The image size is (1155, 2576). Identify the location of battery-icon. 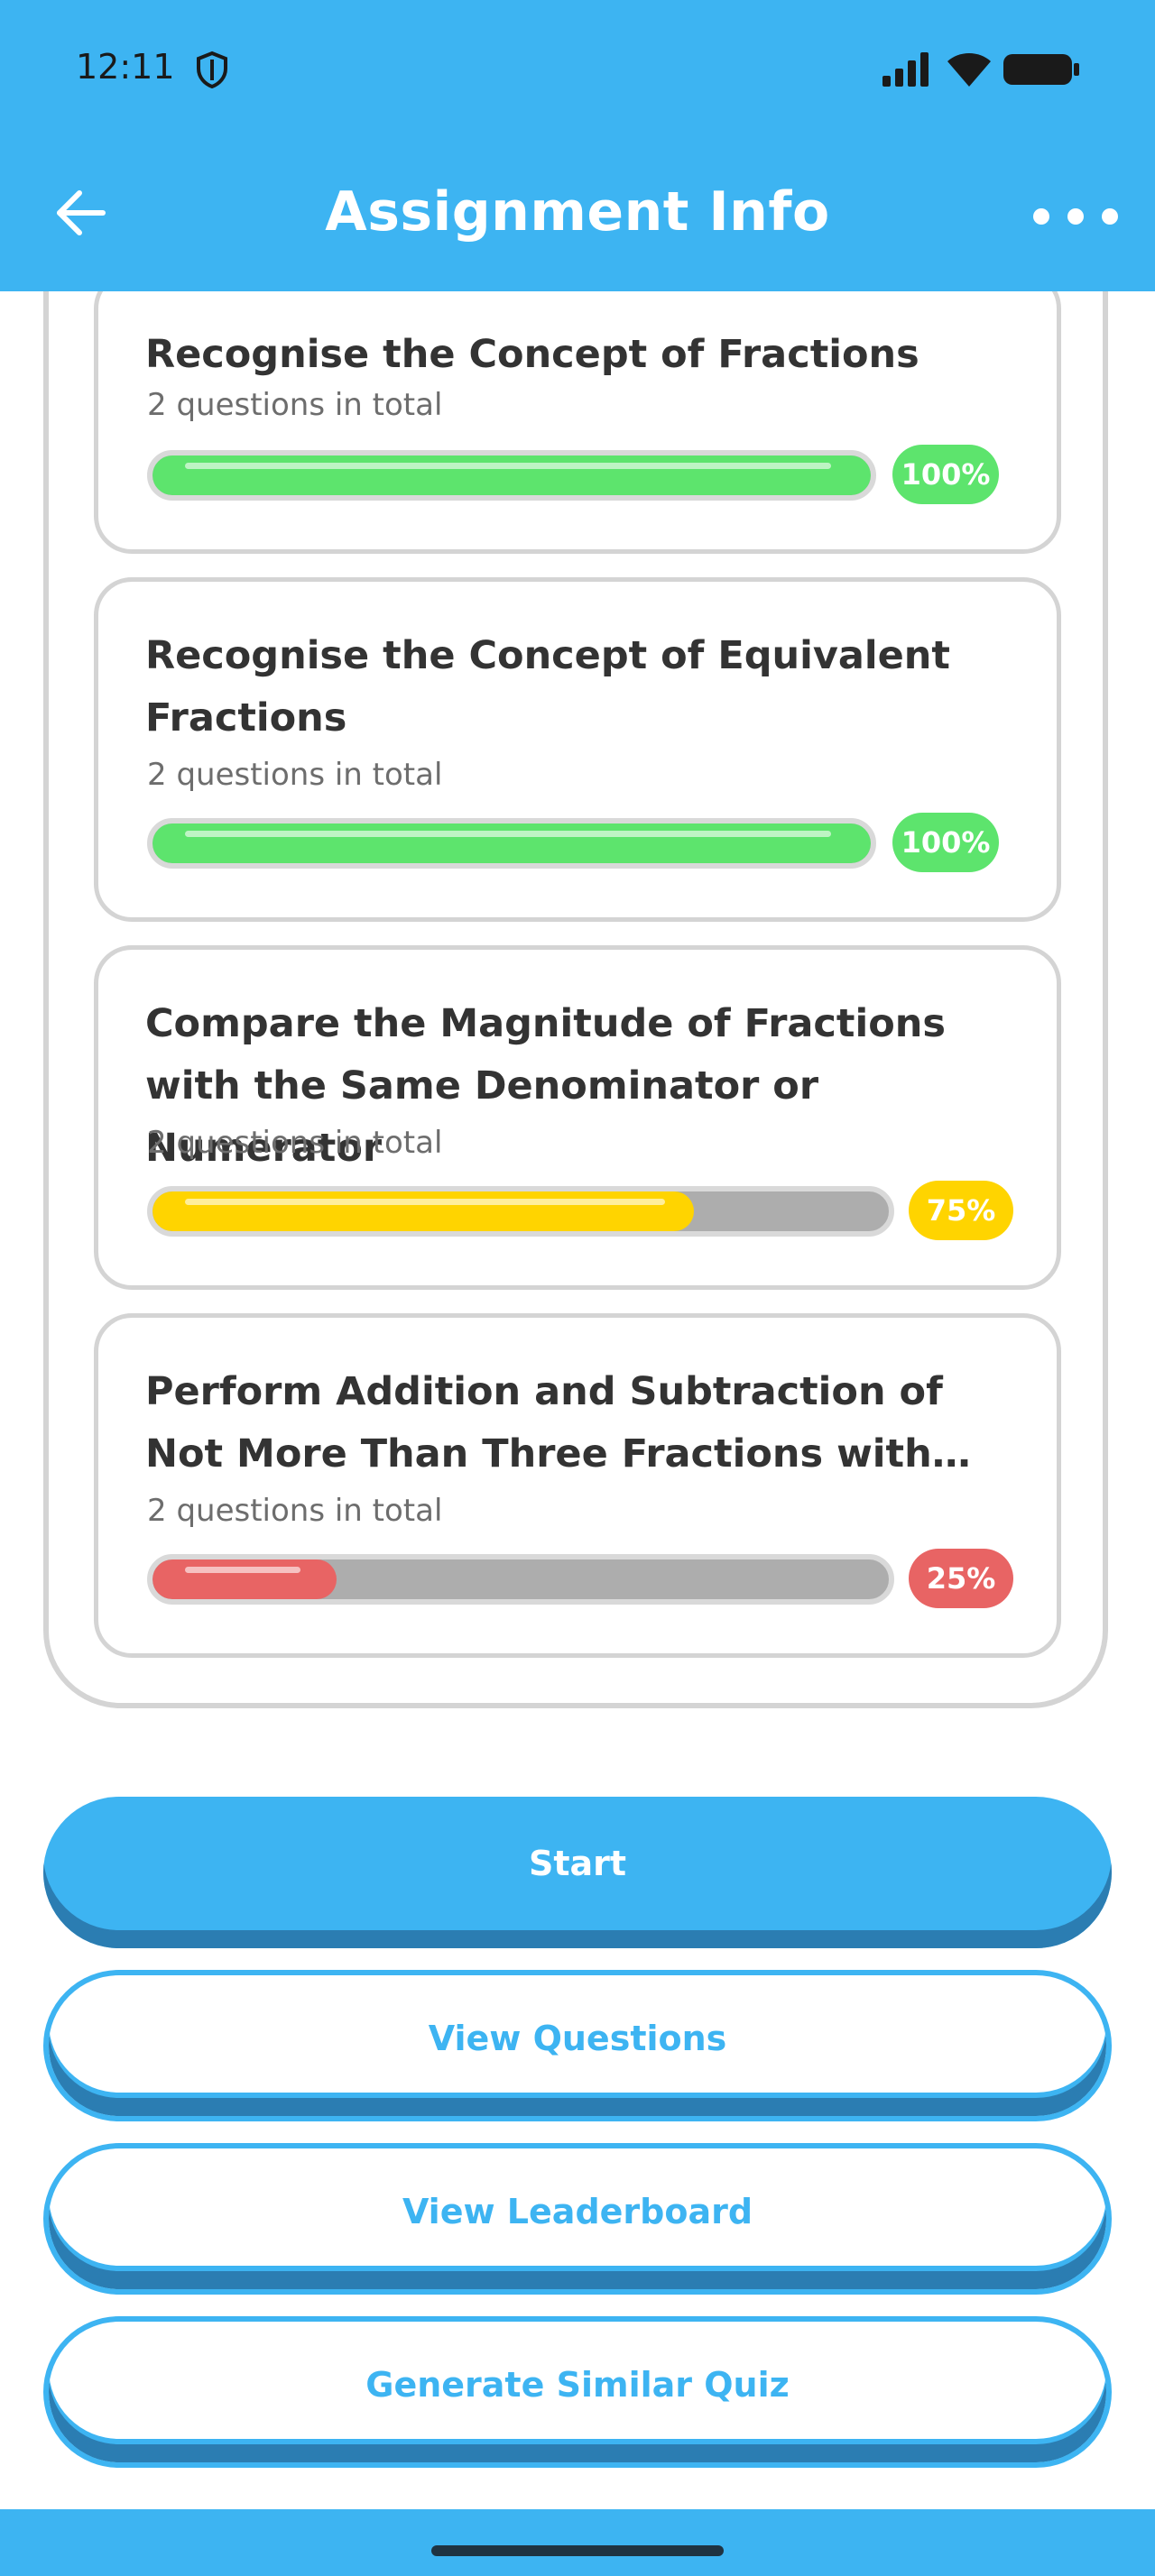
(1041, 69).